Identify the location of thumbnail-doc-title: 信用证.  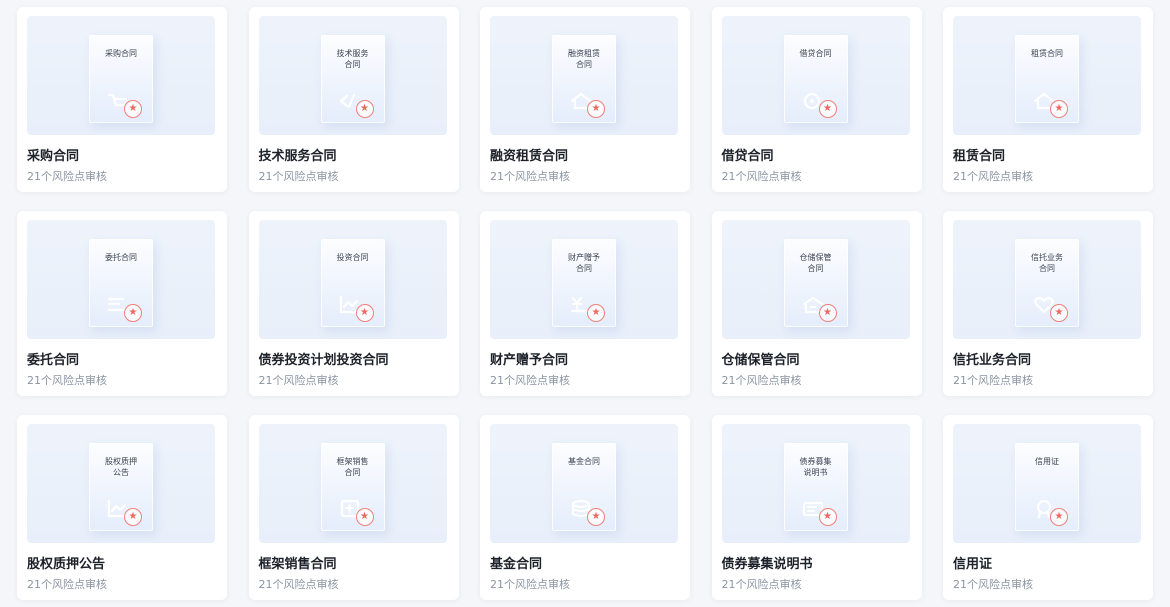
(1047, 461).